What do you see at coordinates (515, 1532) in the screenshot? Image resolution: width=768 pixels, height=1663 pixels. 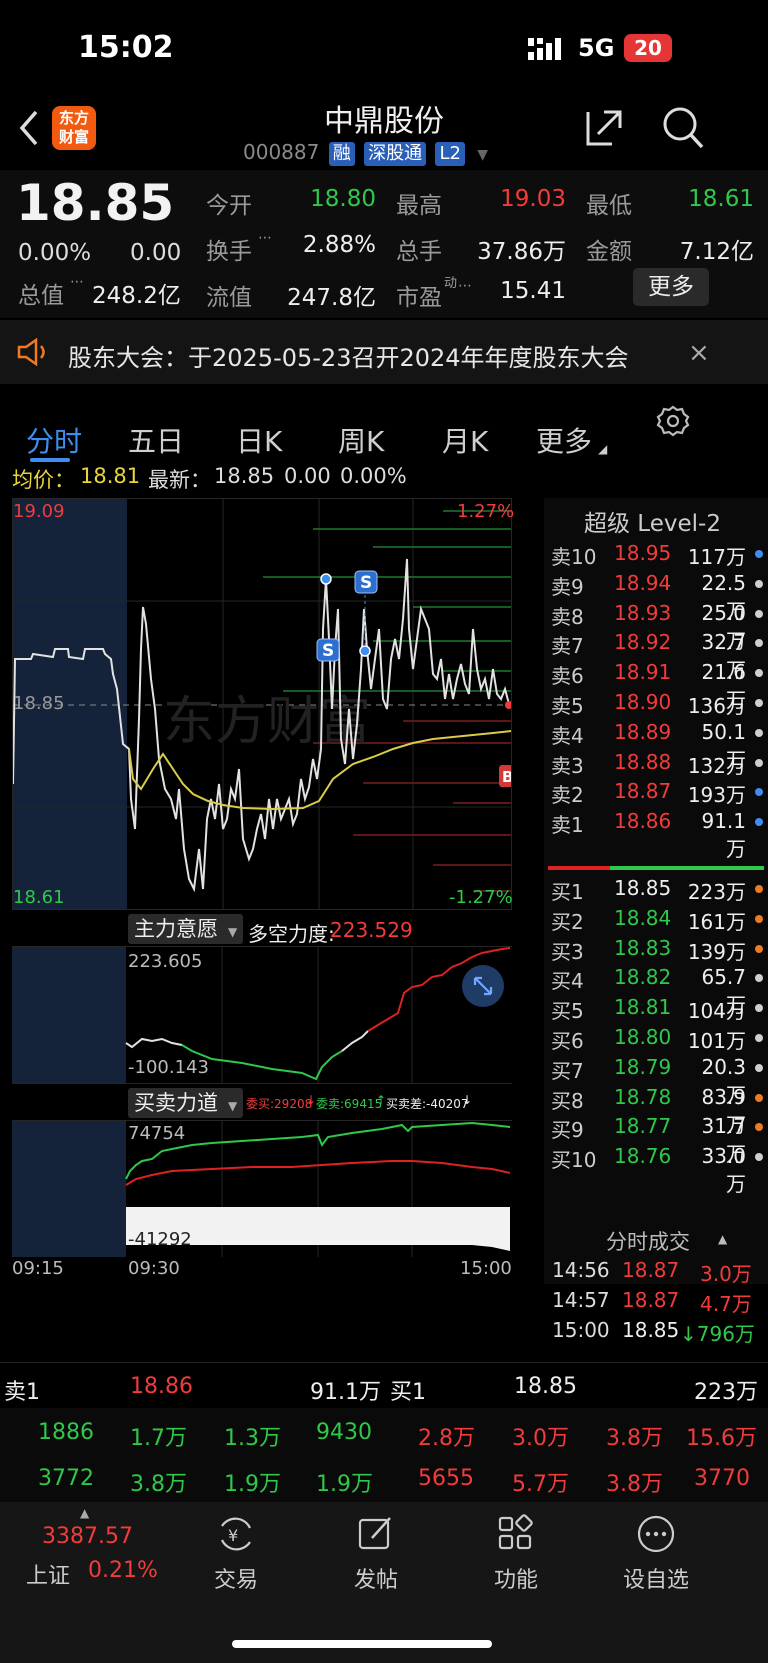 I see `grid-icon` at bounding box center [515, 1532].